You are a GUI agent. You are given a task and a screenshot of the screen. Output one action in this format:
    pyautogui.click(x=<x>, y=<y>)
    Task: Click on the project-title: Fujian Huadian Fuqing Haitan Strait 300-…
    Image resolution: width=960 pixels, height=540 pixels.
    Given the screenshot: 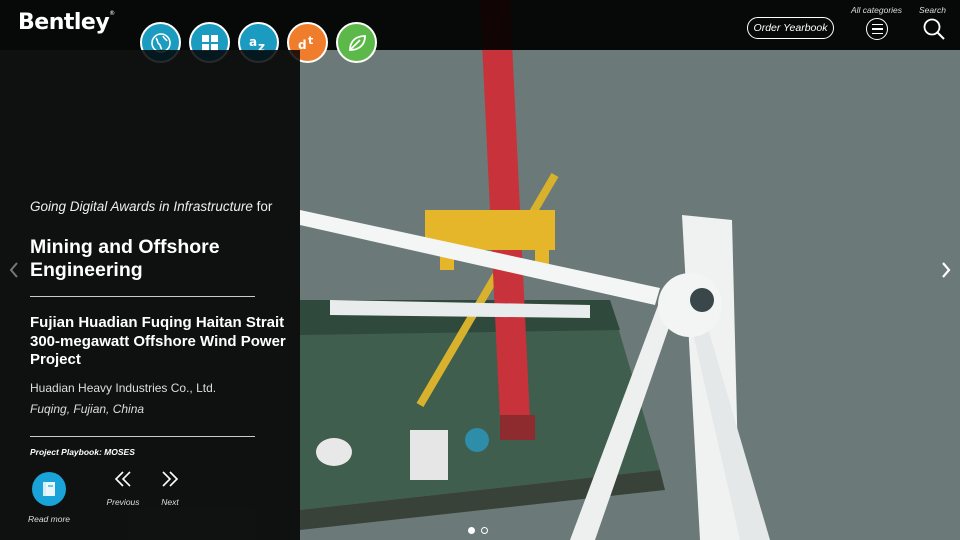 What is the action you would take?
    pyautogui.click(x=158, y=341)
    